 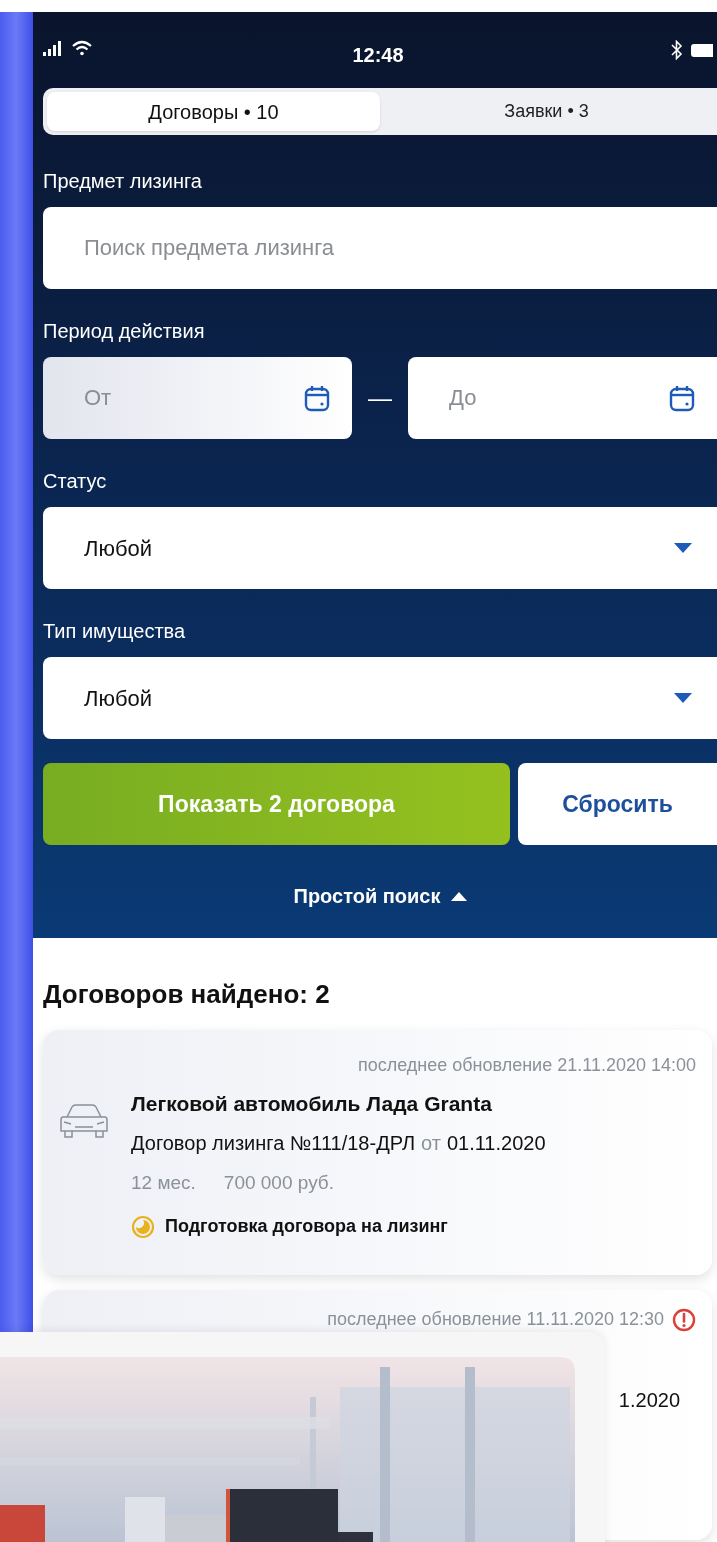 I want to click on car-icon, so click(x=84, y=1121).